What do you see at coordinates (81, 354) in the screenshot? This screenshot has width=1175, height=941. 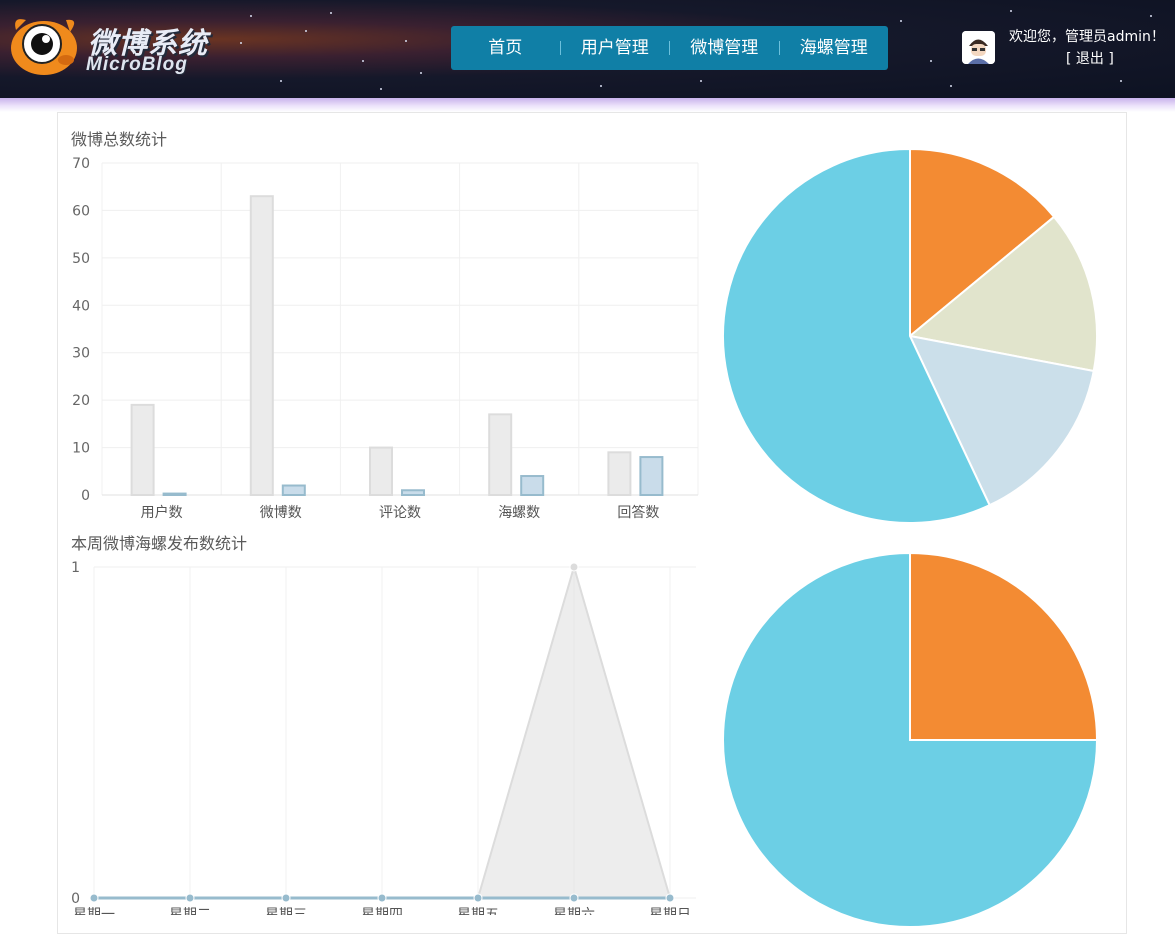 I see `y-tick-label: 30` at bounding box center [81, 354].